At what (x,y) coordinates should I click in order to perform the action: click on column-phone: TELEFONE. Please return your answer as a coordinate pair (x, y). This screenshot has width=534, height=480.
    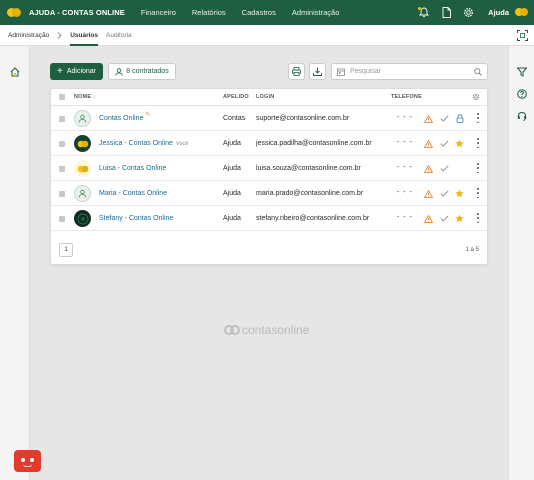
    Looking at the image, I should click on (406, 97).